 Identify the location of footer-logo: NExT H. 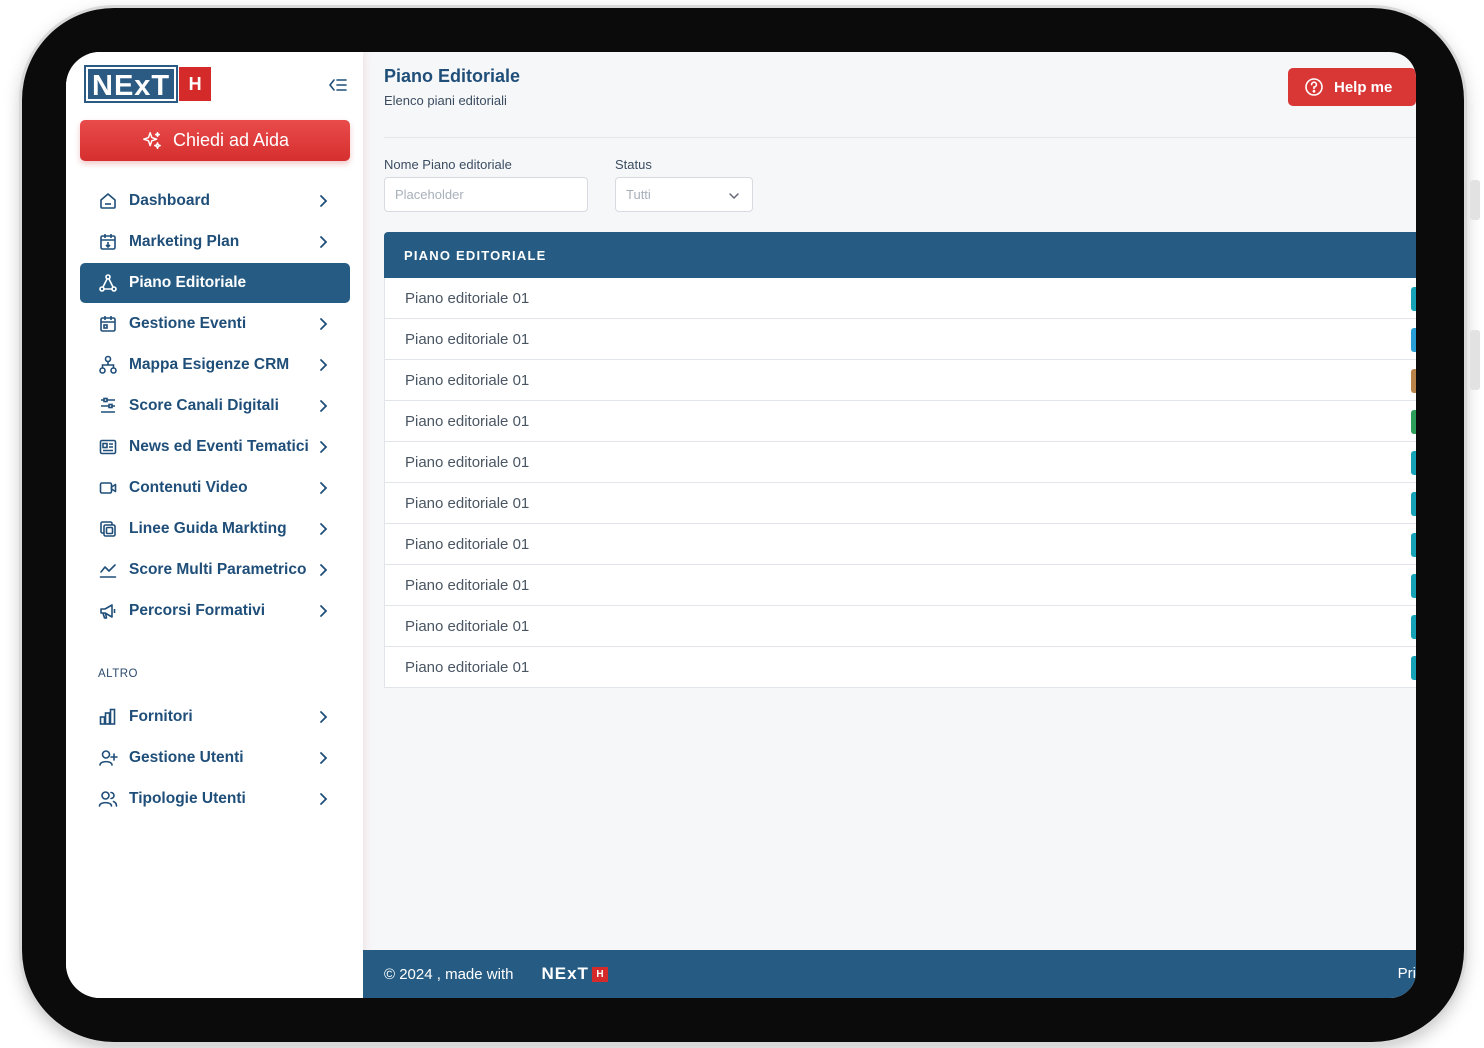
(574, 974).